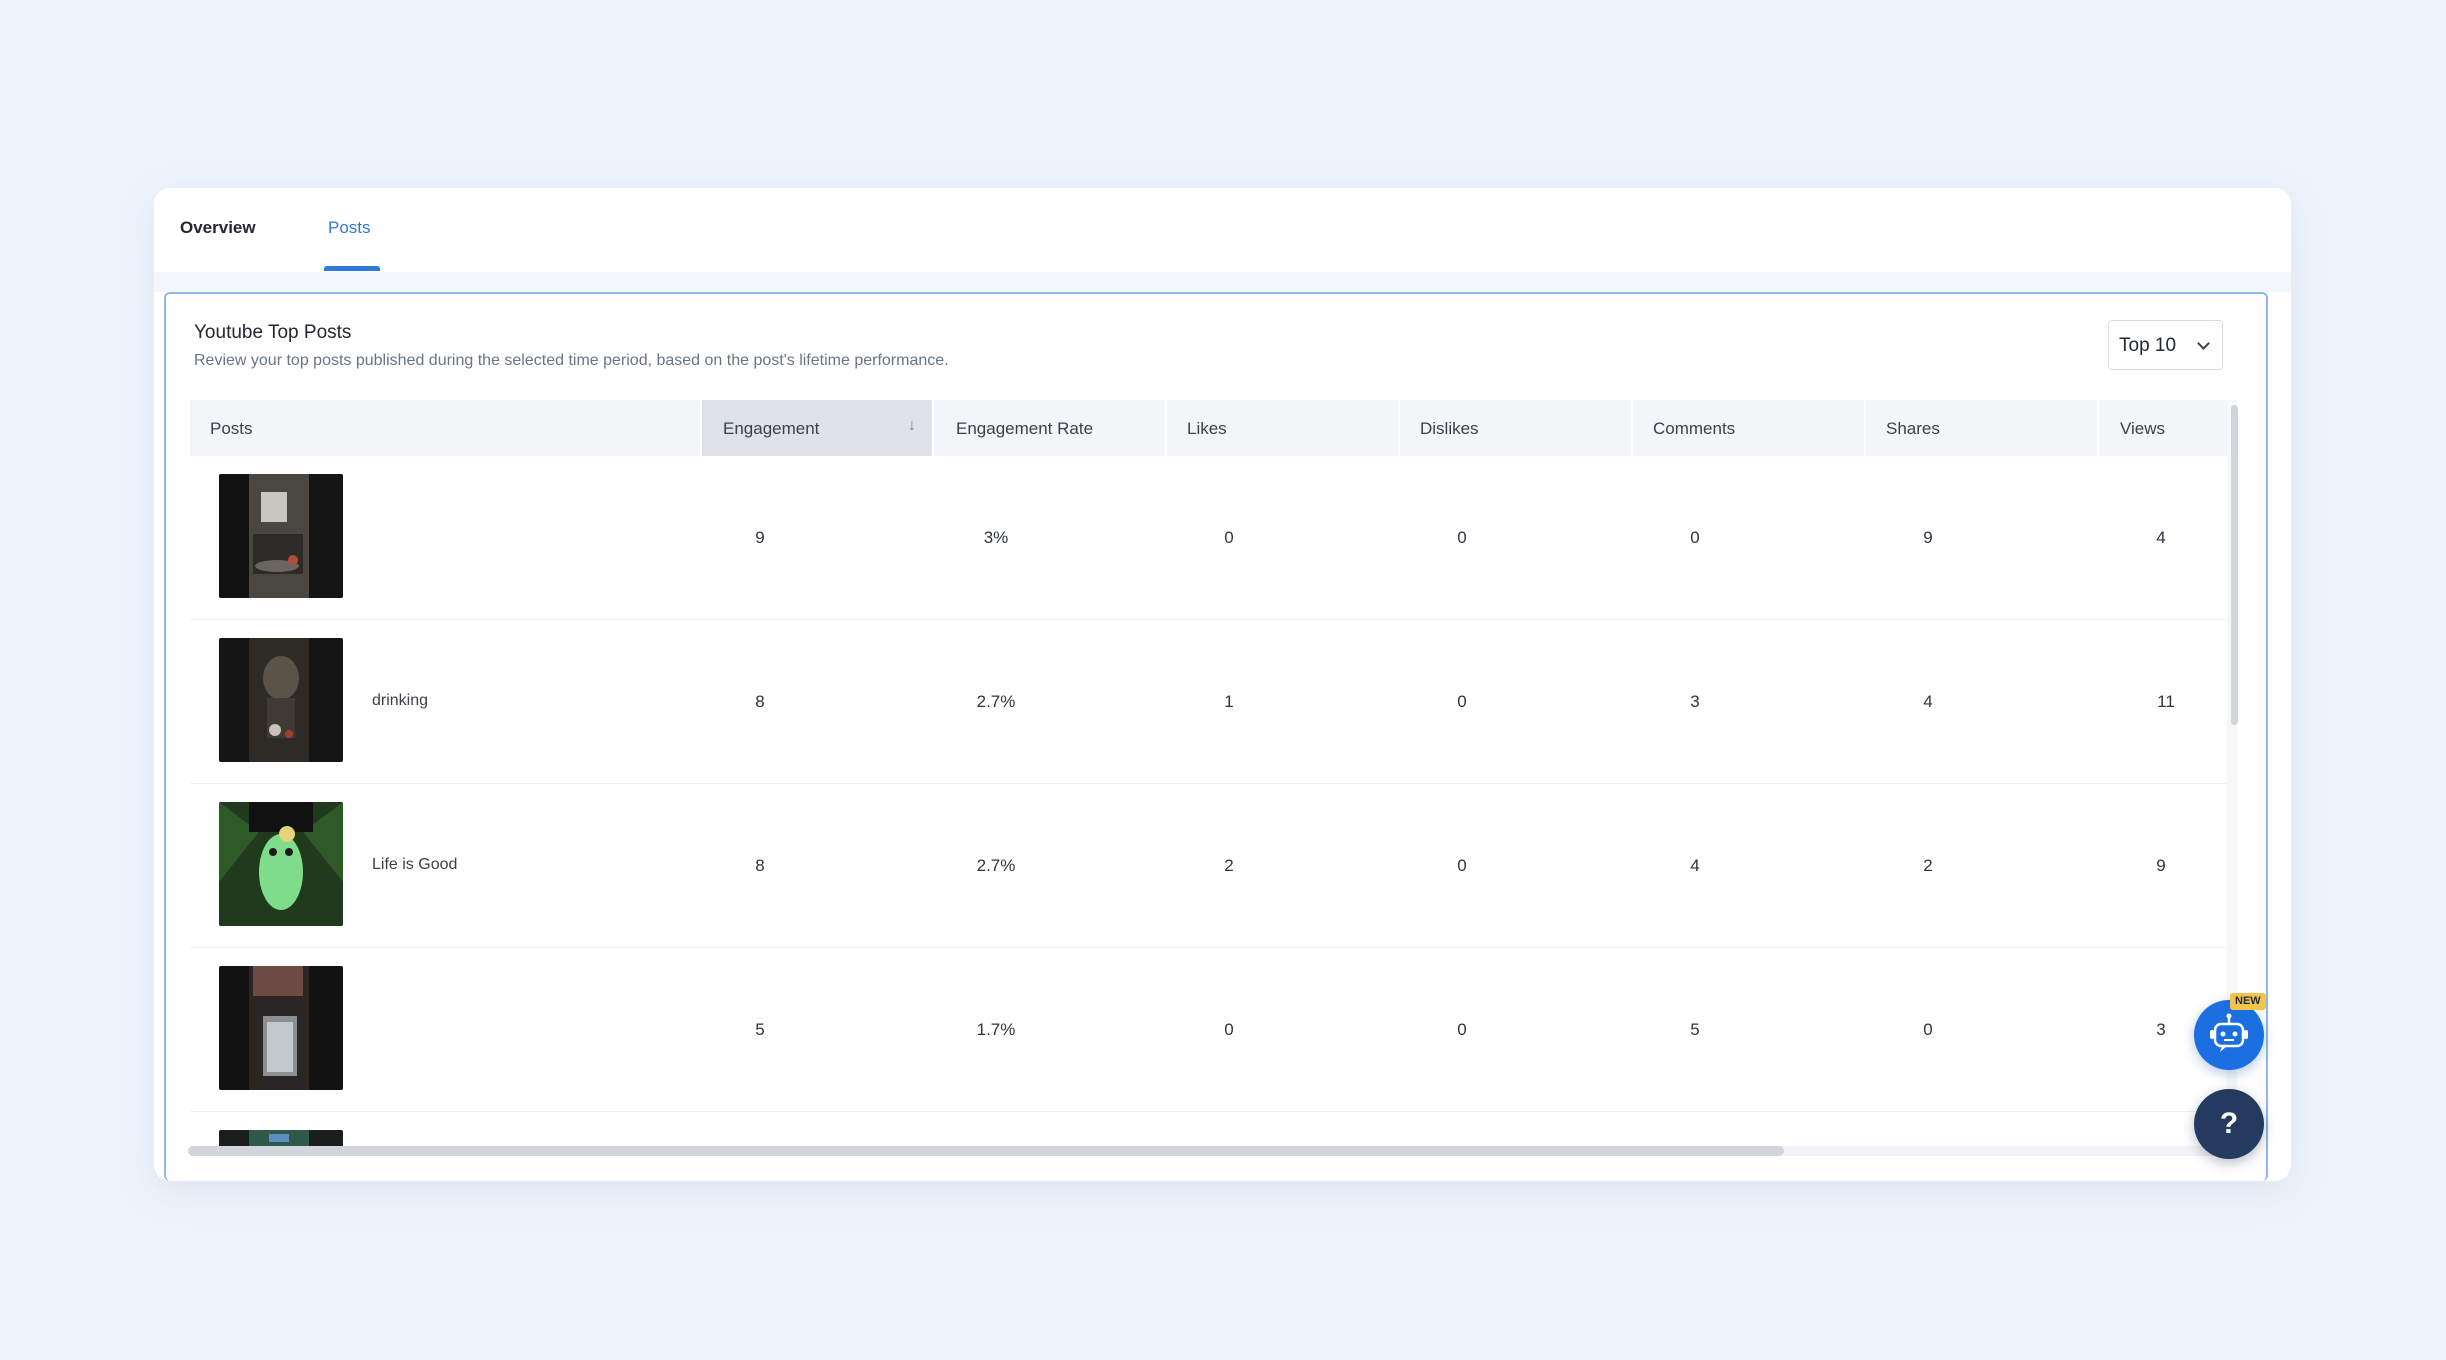  Describe the element at coordinates (1694, 428) in the screenshot. I see `header-label: Comments` at that location.